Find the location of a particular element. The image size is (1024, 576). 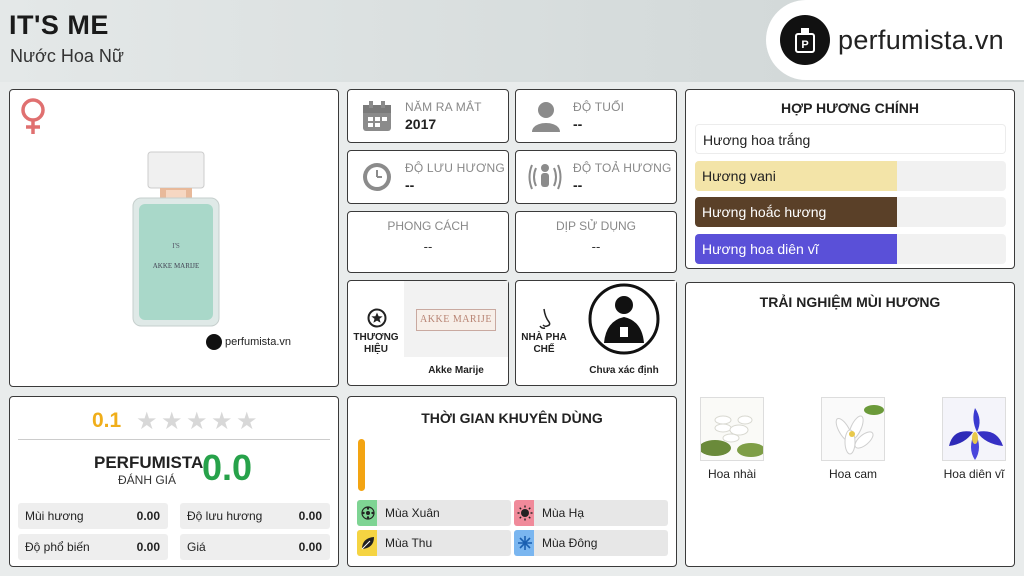

perfumer-label: NHÀ PHA CHẾ is located at coordinates (544, 343).